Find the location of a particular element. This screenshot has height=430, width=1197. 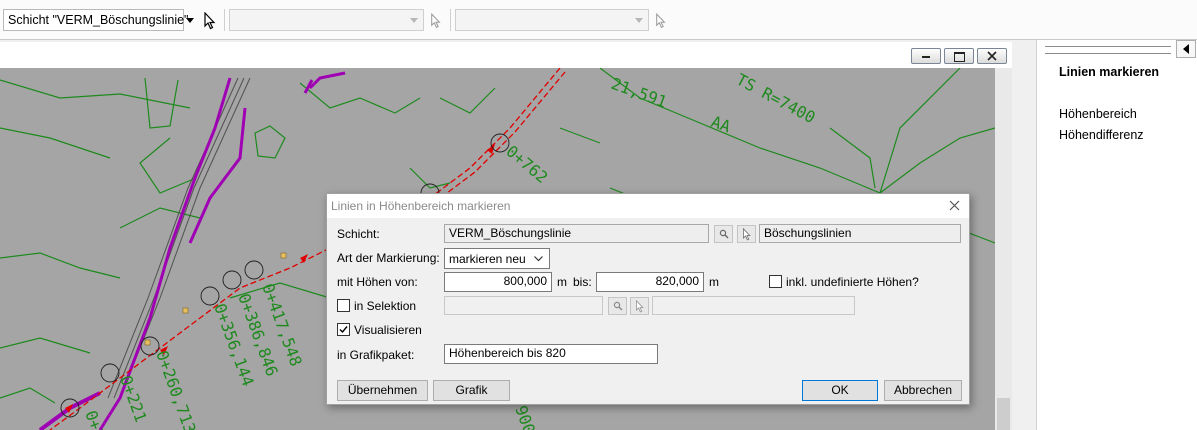

schicht-field: VERM_Böschungslinie is located at coordinates (576, 233).